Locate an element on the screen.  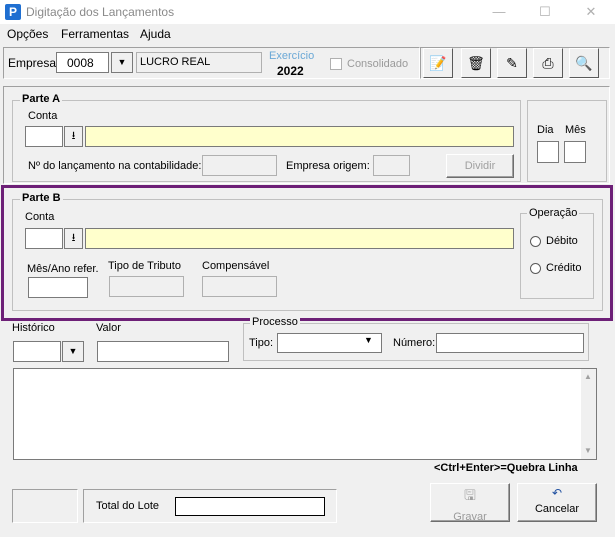
edit-icon: ✎ is located at coordinates (512, 63).